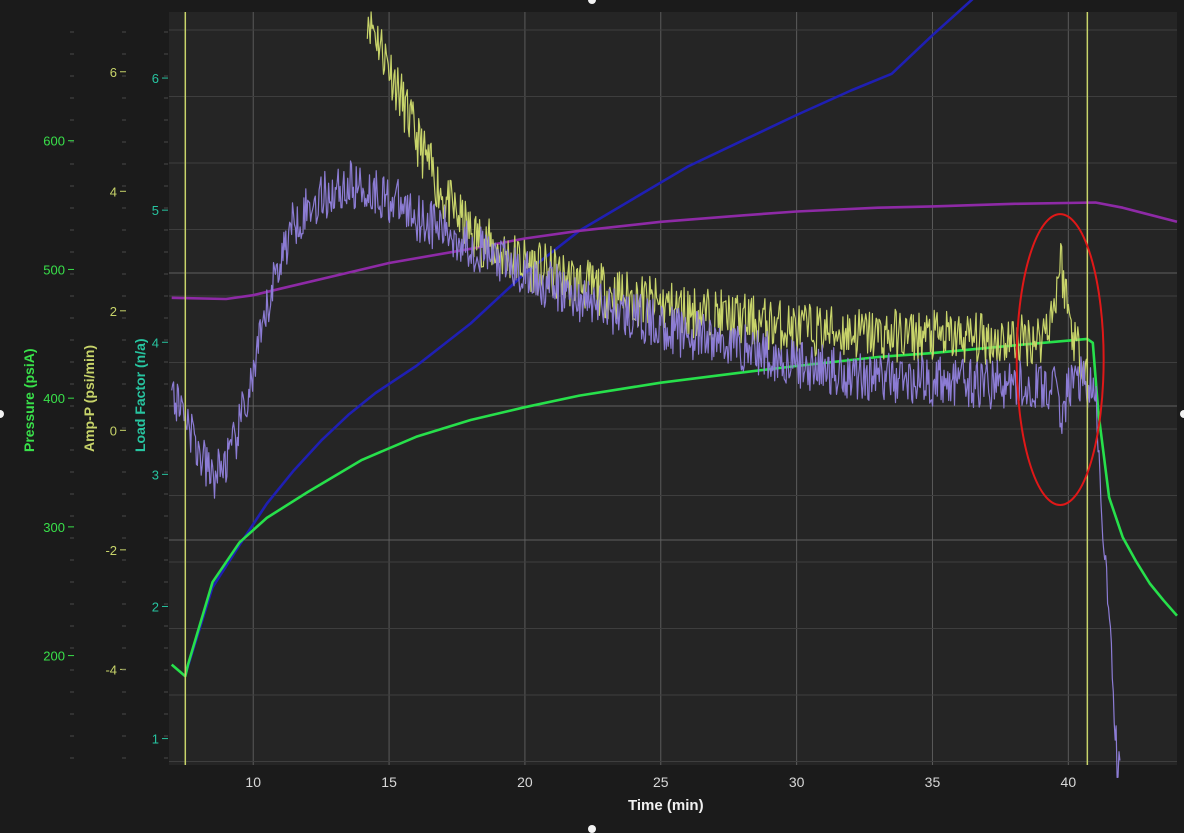 Image resolution: width=1184 pixels, height=833 pixels. What do you see at coordinates (661, 782) in the screenshot?
I see `x-tick-label: 25` at bounding box center [661, 782].